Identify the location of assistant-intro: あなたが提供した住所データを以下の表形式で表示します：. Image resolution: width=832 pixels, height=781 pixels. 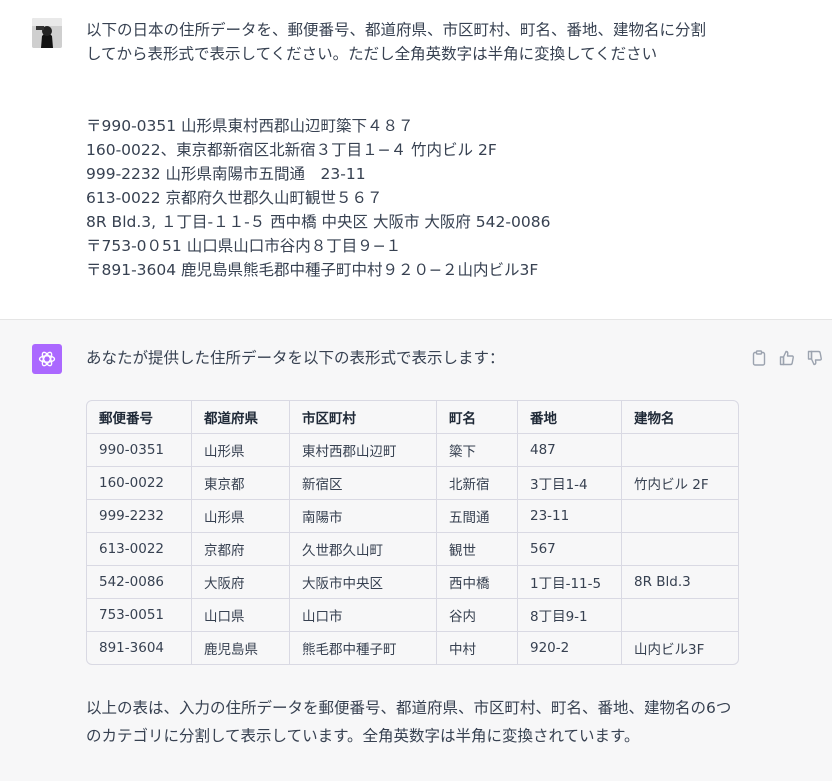
(295, 358).